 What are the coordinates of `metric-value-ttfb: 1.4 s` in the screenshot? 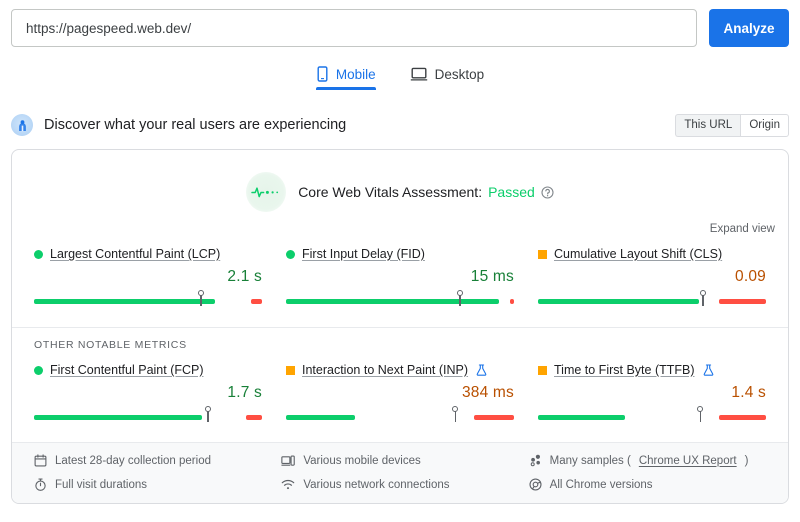 It's located at (748, 392).